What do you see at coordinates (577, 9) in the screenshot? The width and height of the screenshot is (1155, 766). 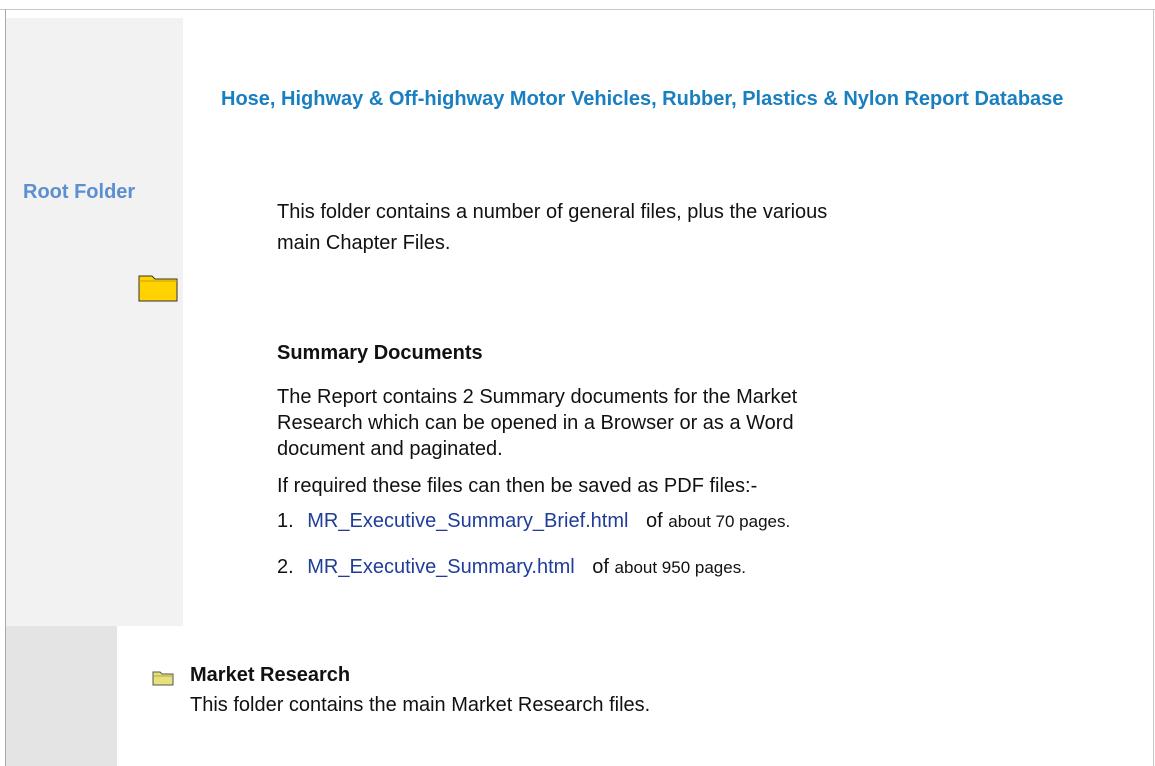 I see `frame-top-border` at bounding box center [577, 9].